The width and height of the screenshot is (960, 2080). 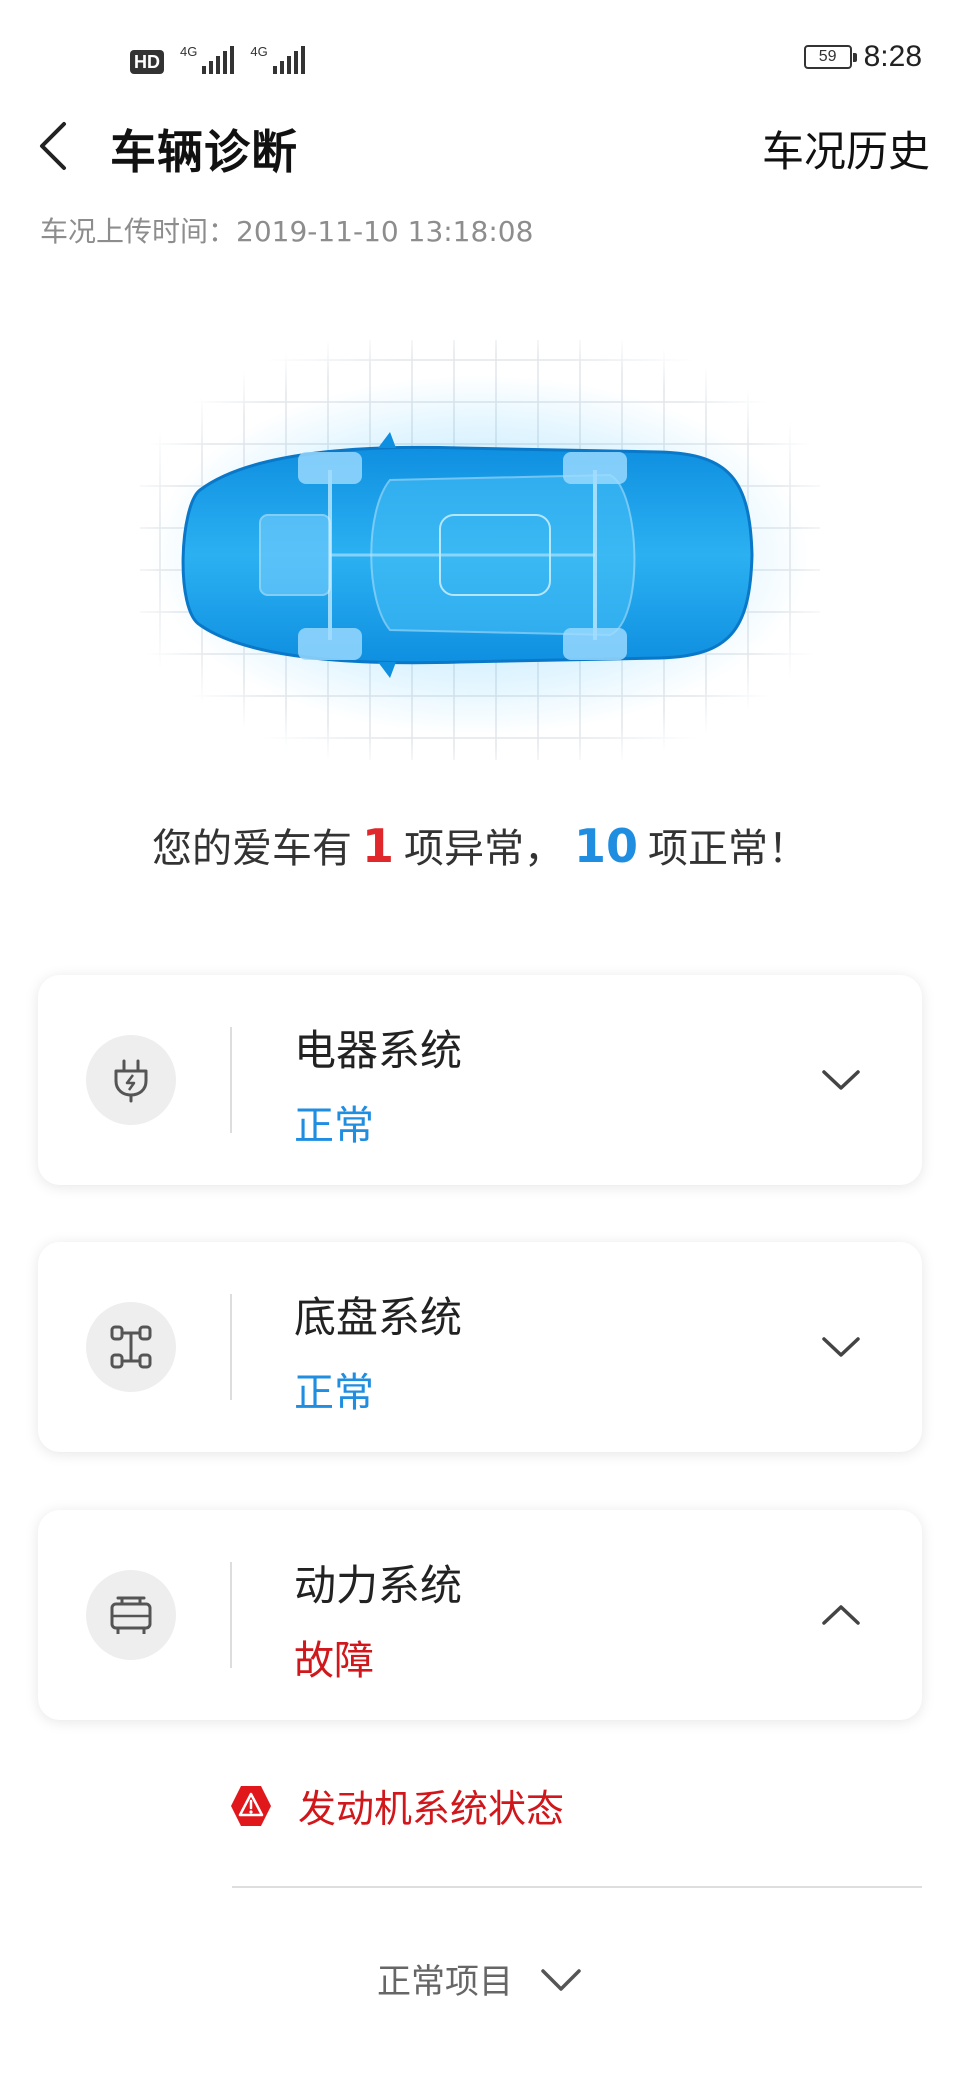 What do you see at coordinates (251, 1805) in the screenshot?
I see `warning-icon` at bounding box center [251, 1805].